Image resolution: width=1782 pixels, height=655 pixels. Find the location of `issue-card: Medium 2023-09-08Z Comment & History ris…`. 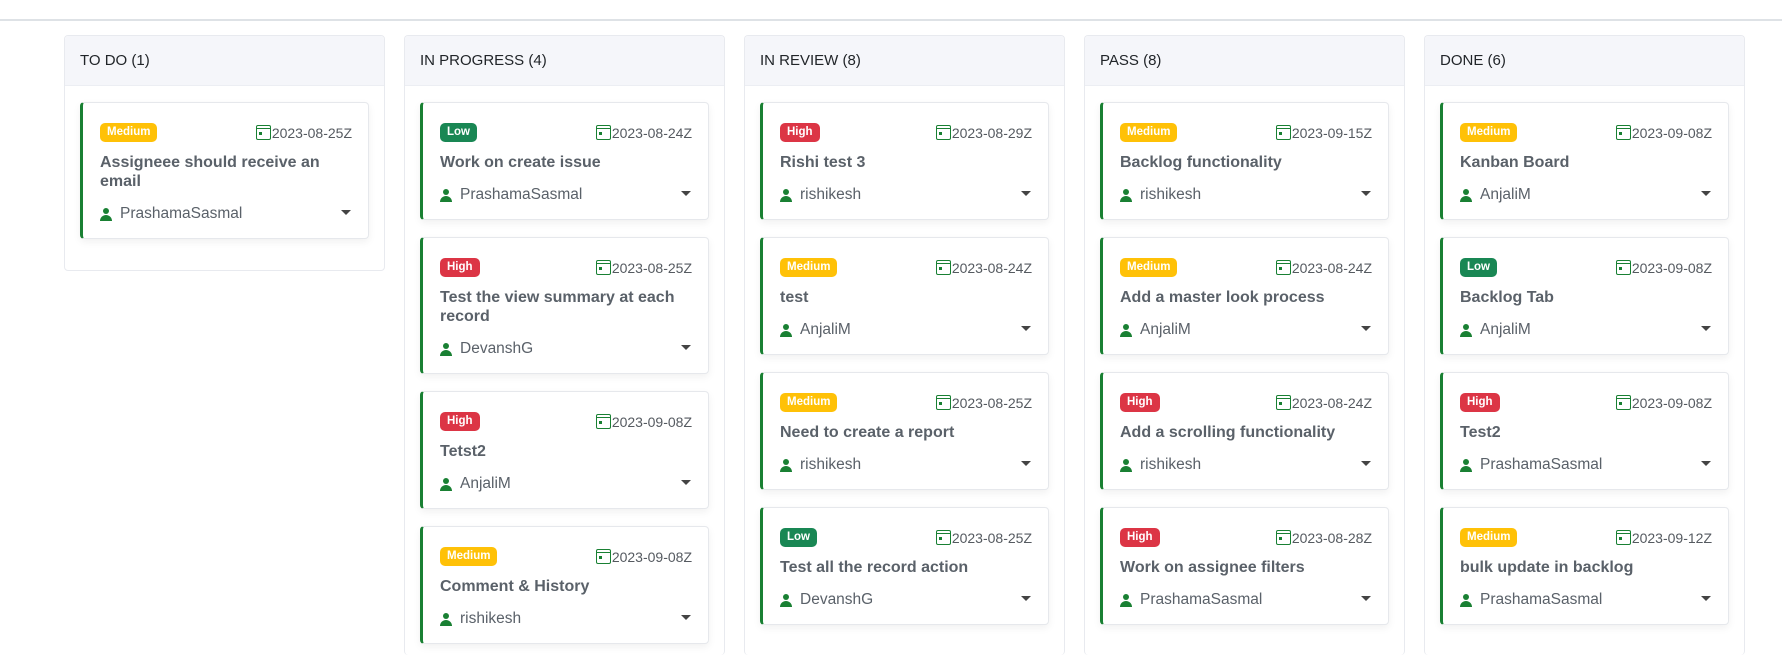

issue-card: Medium 2023-09-08Z Comment & History ris… is located at coordinates (564, 585).